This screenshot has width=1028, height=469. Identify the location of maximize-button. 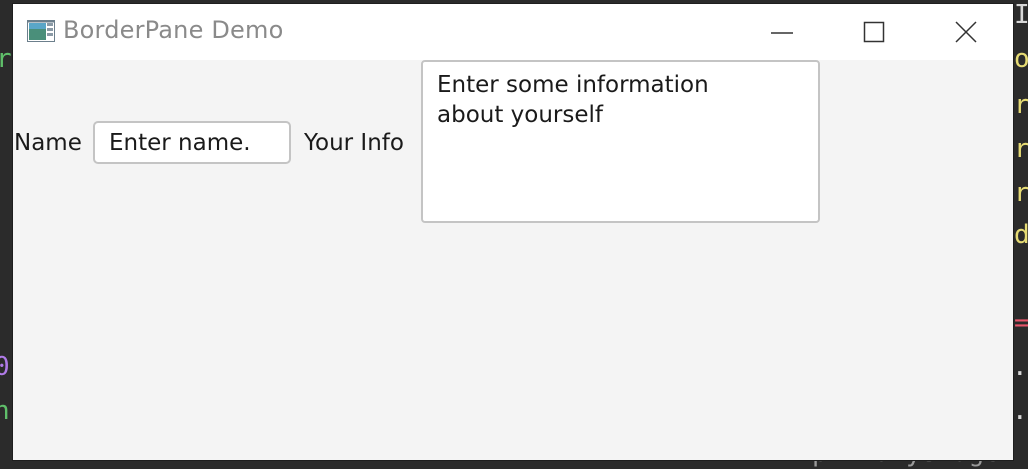
(874, 32).